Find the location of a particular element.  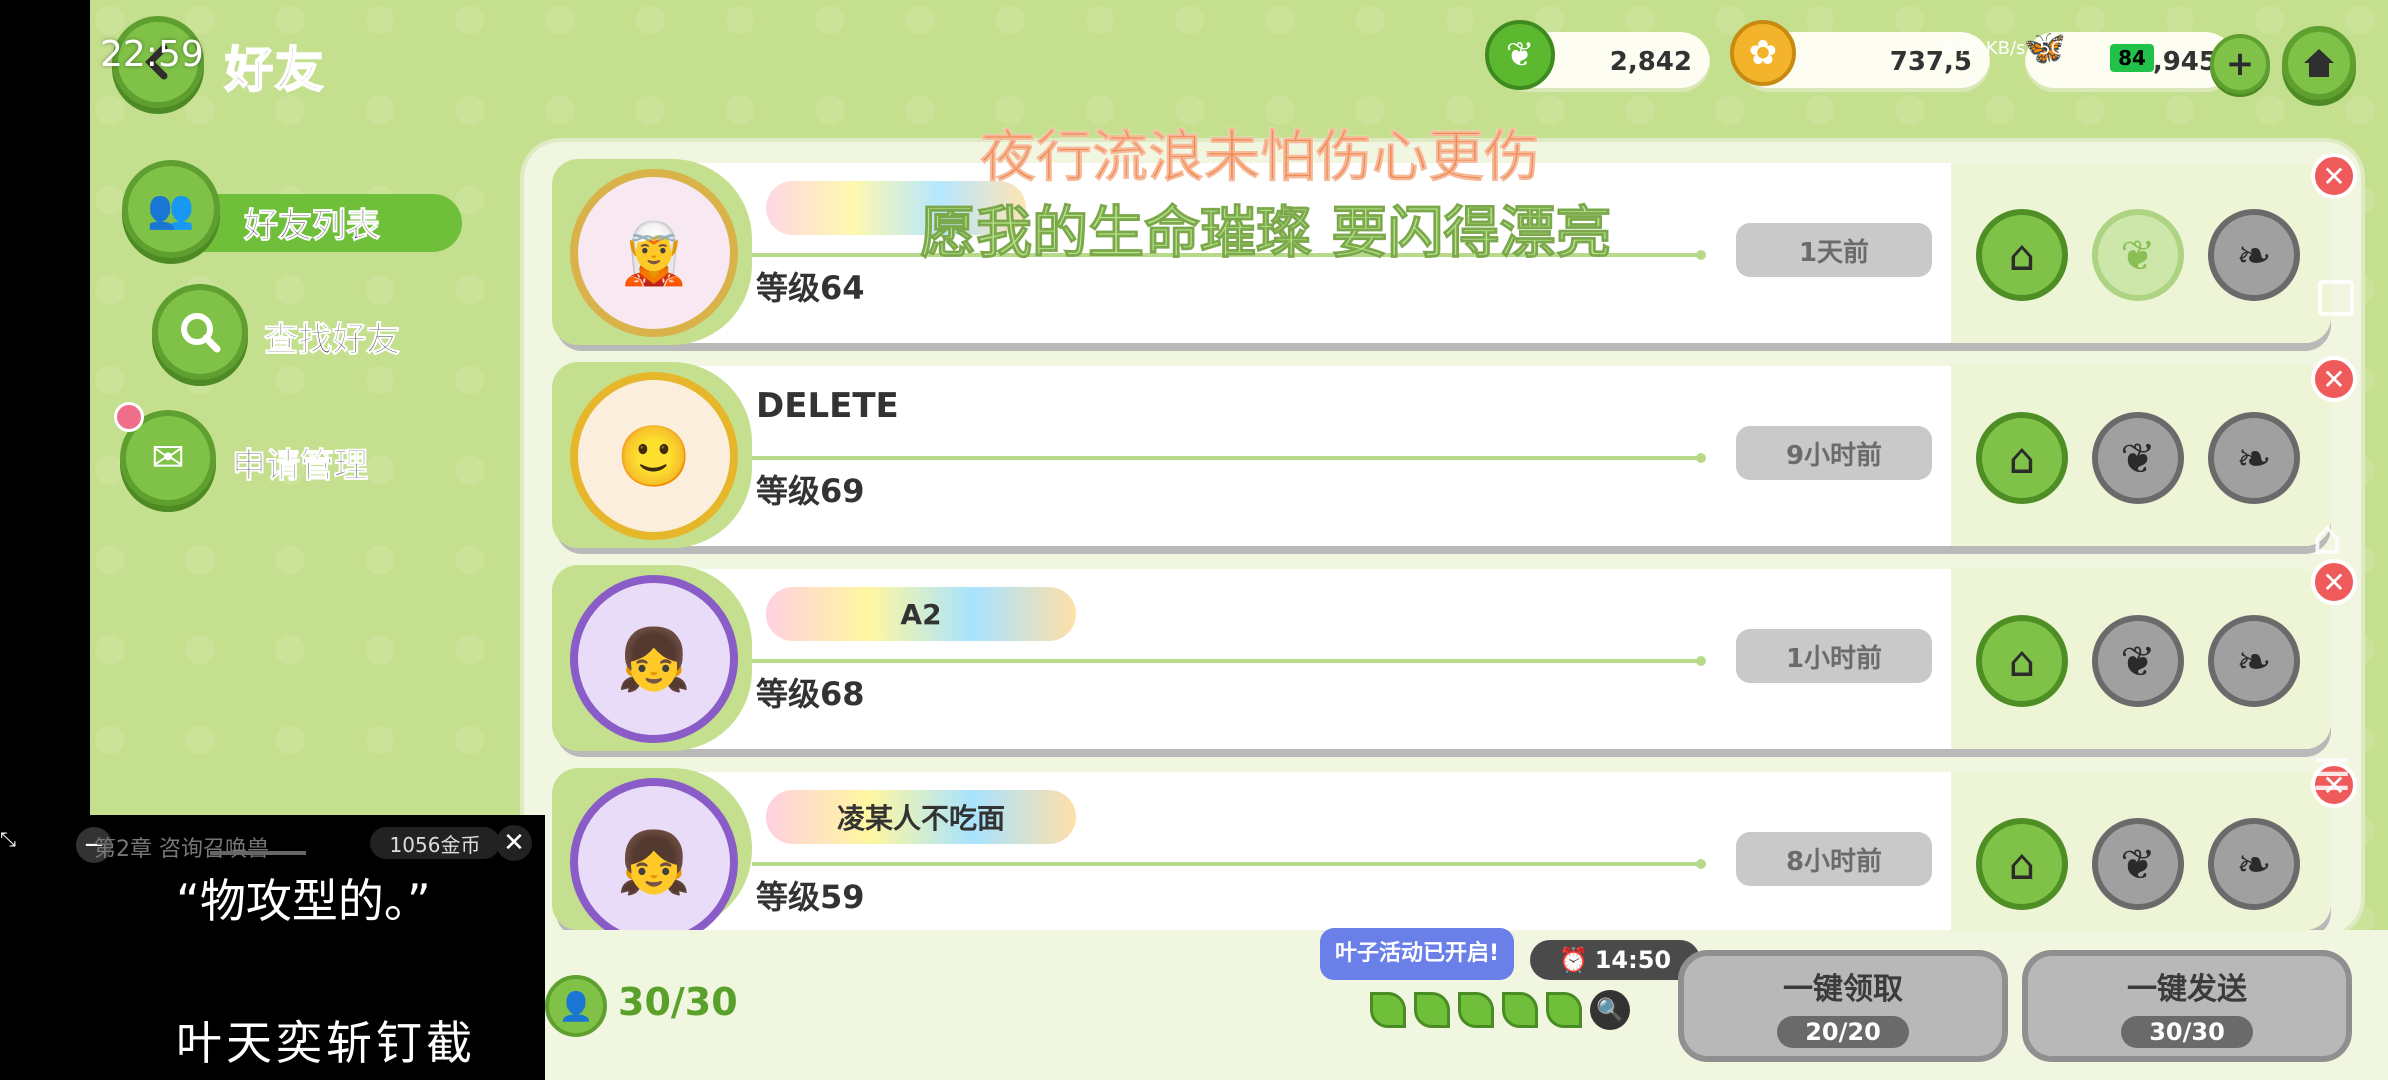

collect-all-button: 一键领取 20/20 is located at coordinates (1843, 1006).